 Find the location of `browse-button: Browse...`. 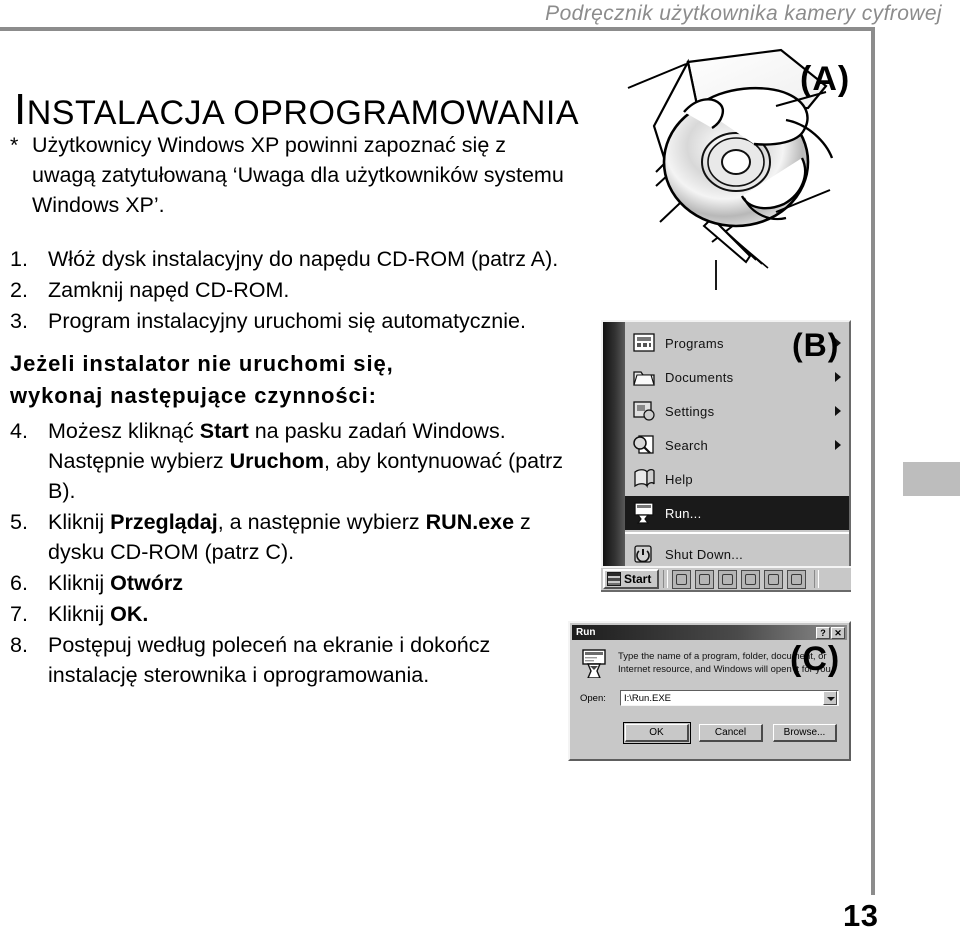

browse-button: Browse... is located at coordinates (805, 733).